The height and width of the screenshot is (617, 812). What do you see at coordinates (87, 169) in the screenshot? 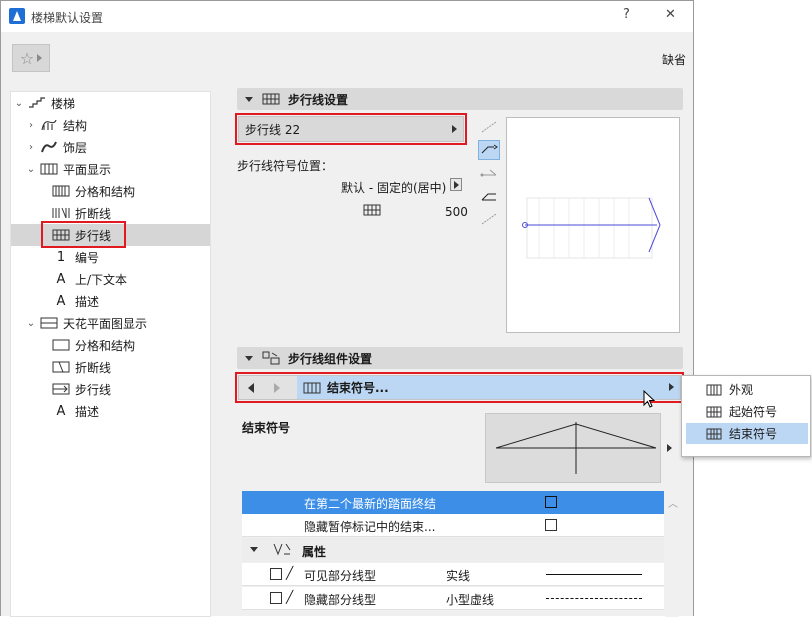
I see `tree-item-label: 平面显示` at bounding box center [87, 169].